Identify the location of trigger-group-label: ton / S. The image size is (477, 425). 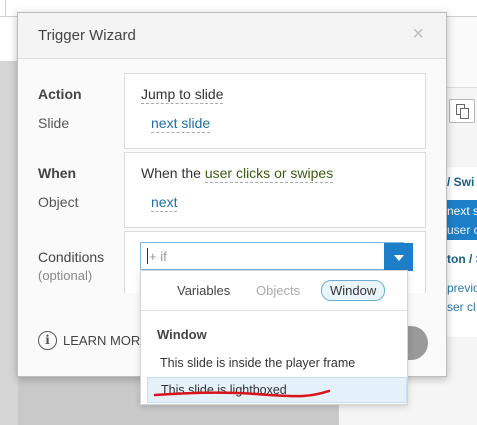
(462, 259).